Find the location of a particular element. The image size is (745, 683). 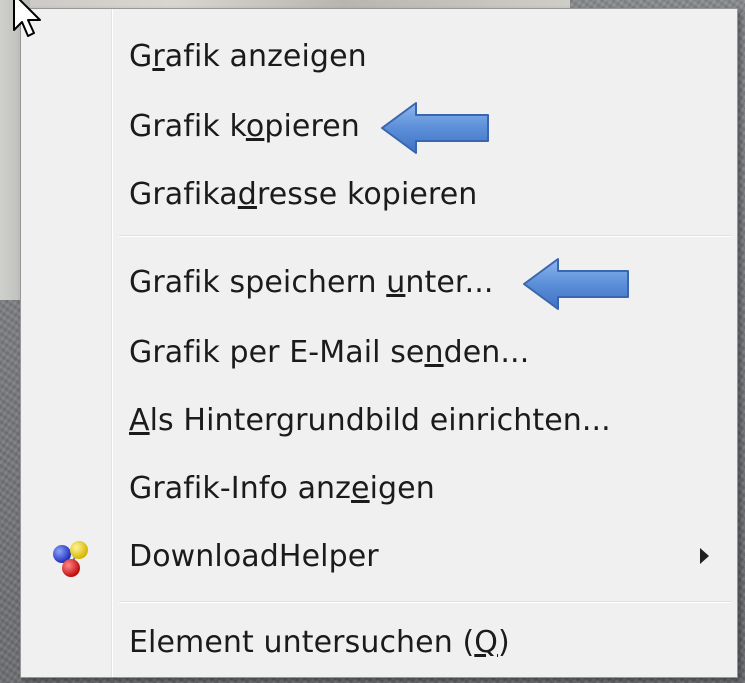

menu-item-label: Grafik kopieren is located at coordinates (244, 126).